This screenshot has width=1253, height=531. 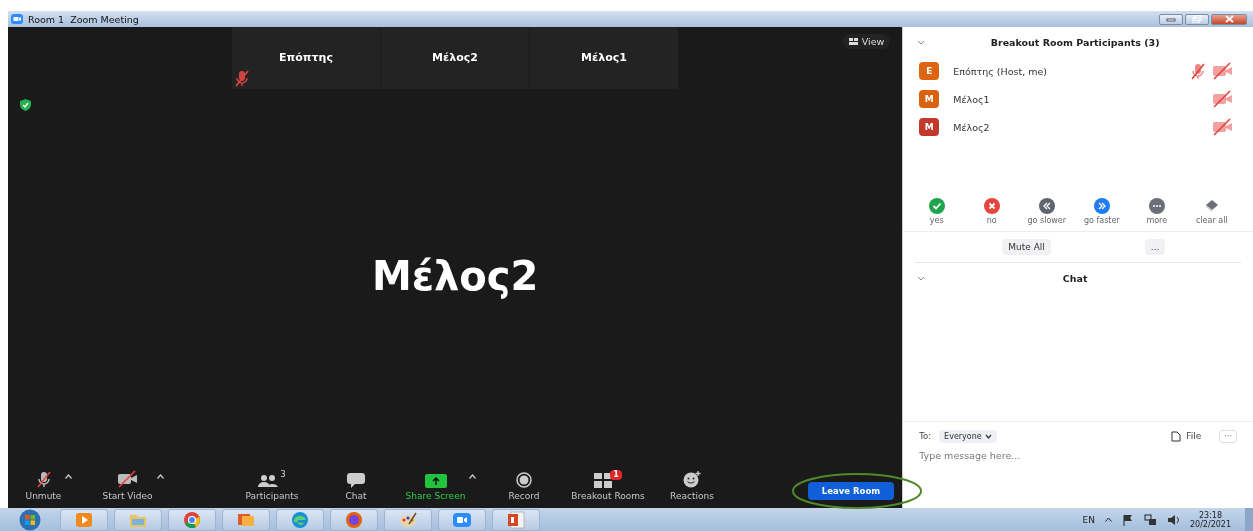 I want to click on check-icon, so click(x=936, y=206).